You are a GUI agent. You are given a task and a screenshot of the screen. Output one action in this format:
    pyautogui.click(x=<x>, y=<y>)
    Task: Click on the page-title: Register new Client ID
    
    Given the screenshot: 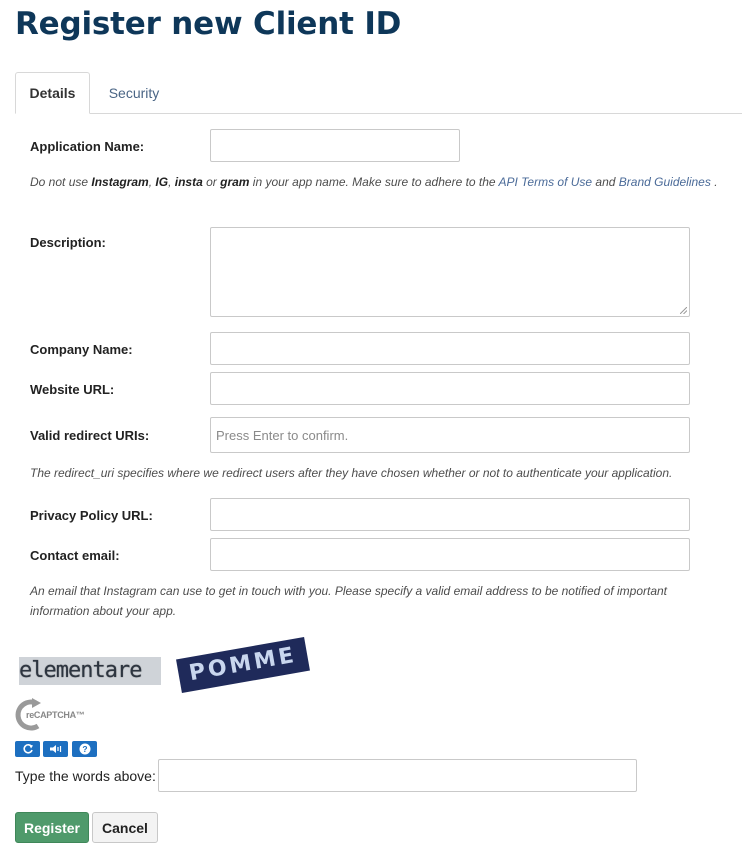 What is the action you would take?
    pyautogui.click(x=208, y=24)
    